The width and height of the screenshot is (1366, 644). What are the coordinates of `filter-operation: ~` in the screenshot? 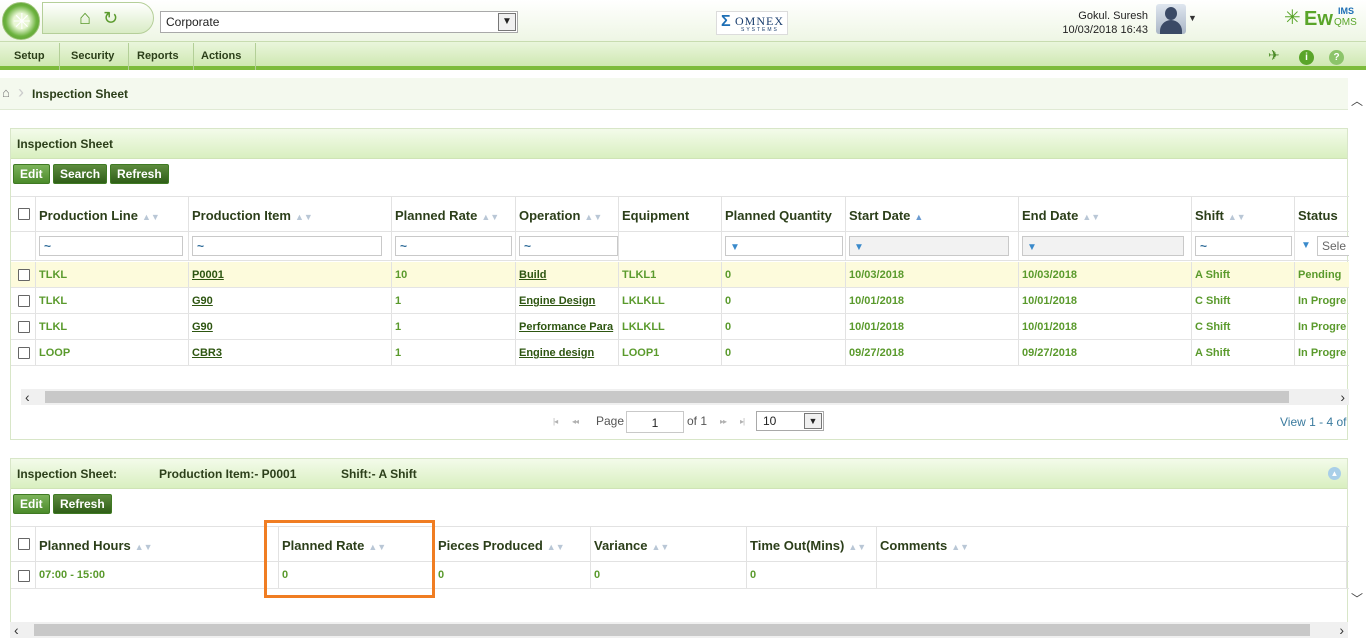 It's located at (568, 246).